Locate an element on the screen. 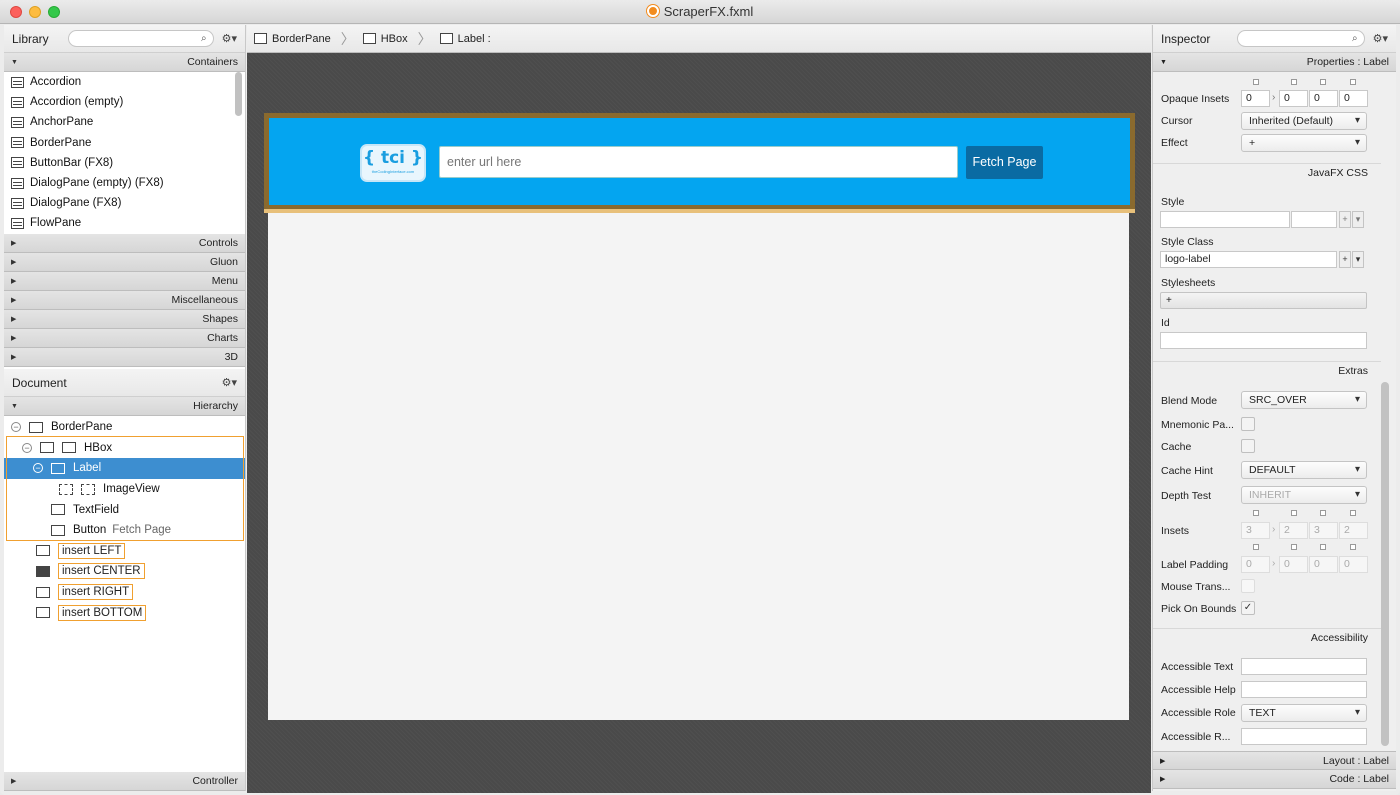 The width and height of the screenshot is (1400, 795). tree-node-borderpane: − BorderPane is located at coordinates (124, 427).